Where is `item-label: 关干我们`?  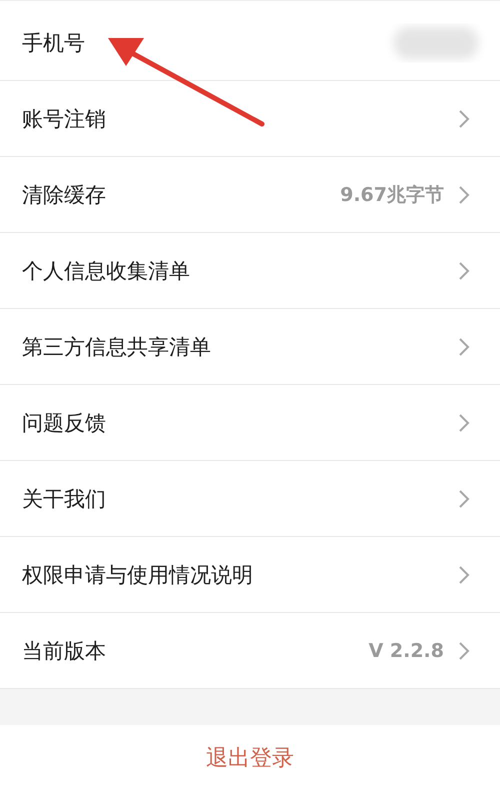 item-label: 关干我们 is located at coordinates (64, 499).